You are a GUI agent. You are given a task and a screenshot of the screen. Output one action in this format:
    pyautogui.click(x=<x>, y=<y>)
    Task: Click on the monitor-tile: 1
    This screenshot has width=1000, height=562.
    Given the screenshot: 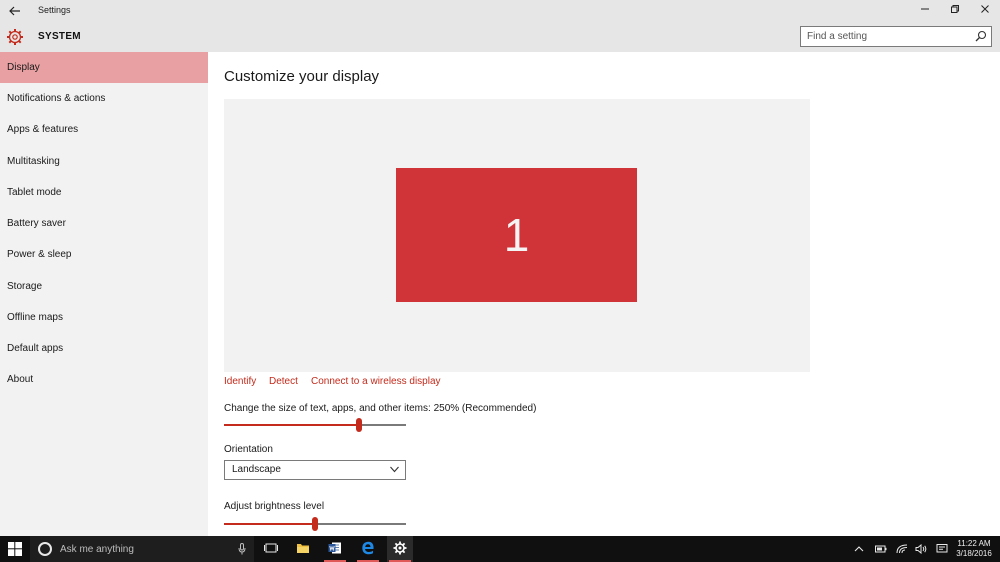 What is the action you would take?
    pyautogui.click(x=516, y=235)
    